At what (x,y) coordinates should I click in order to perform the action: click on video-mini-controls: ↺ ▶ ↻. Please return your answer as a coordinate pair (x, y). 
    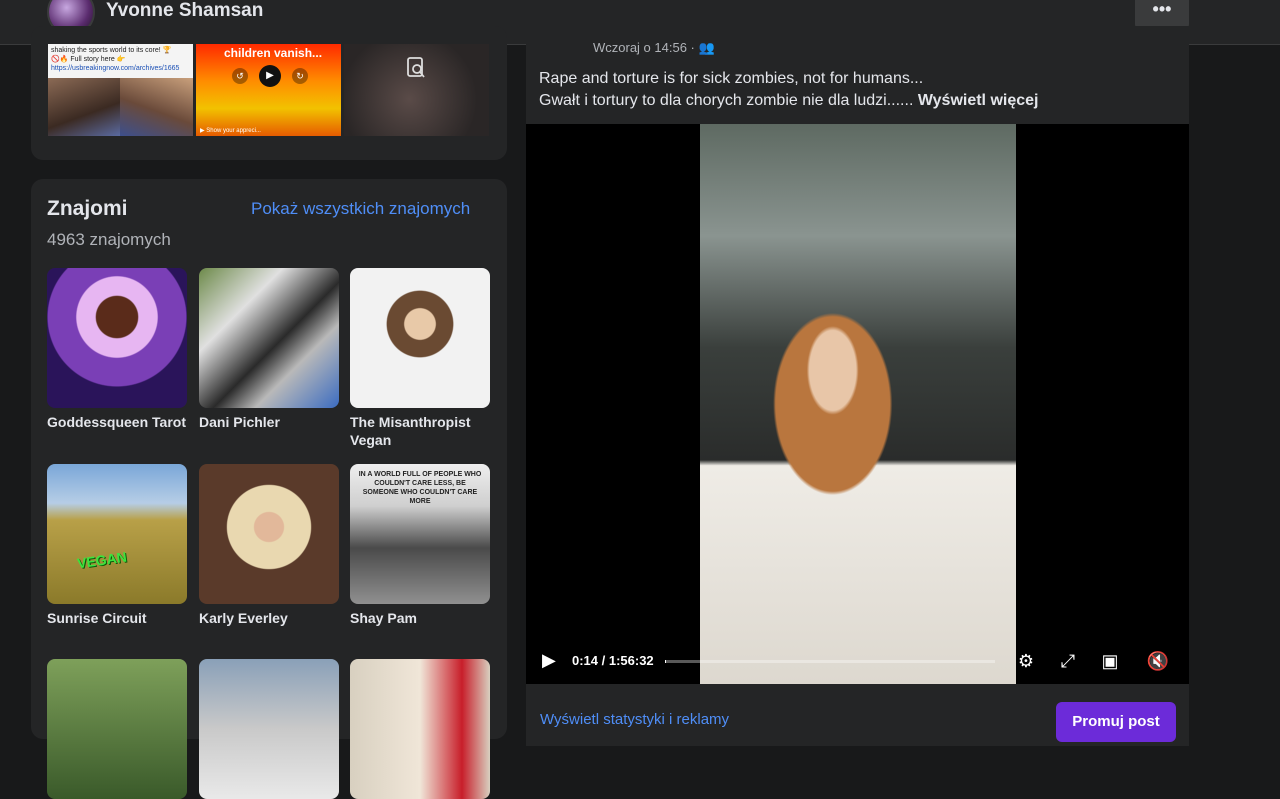
    Looking at the image, I should click on (270, 76).